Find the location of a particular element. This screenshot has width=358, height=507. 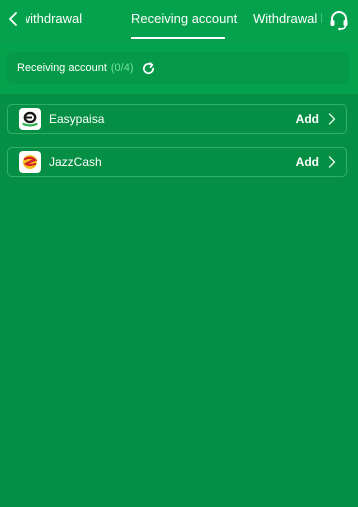

active-tab-indicator is located at coordinates (178, 38).